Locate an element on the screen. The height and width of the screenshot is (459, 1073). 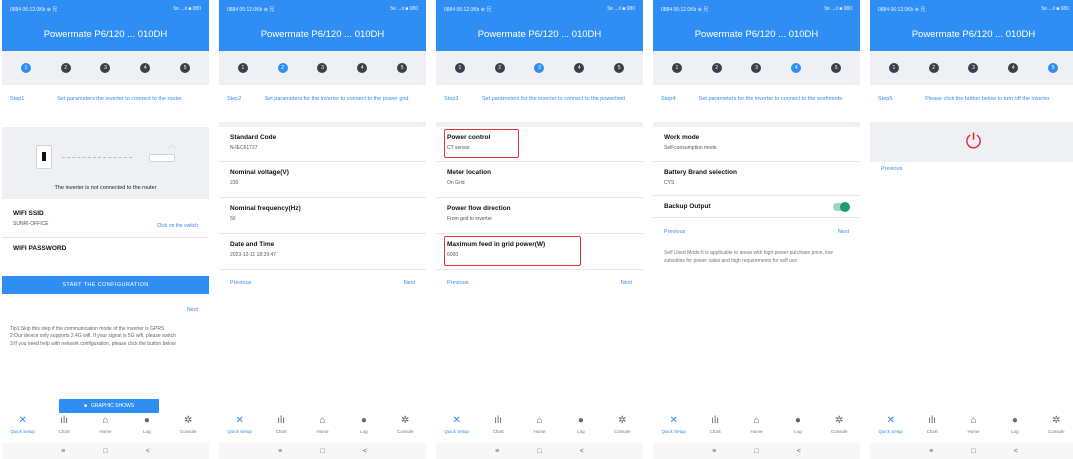
standard-code-field: Standard Code N-IEC61727 is located at coordinates (322, 144).